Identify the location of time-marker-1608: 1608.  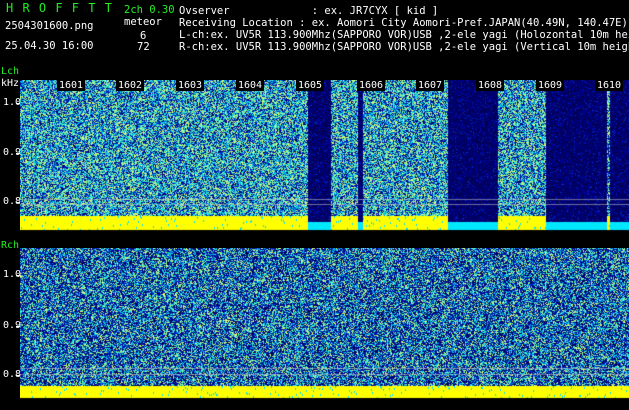
(490, 85).